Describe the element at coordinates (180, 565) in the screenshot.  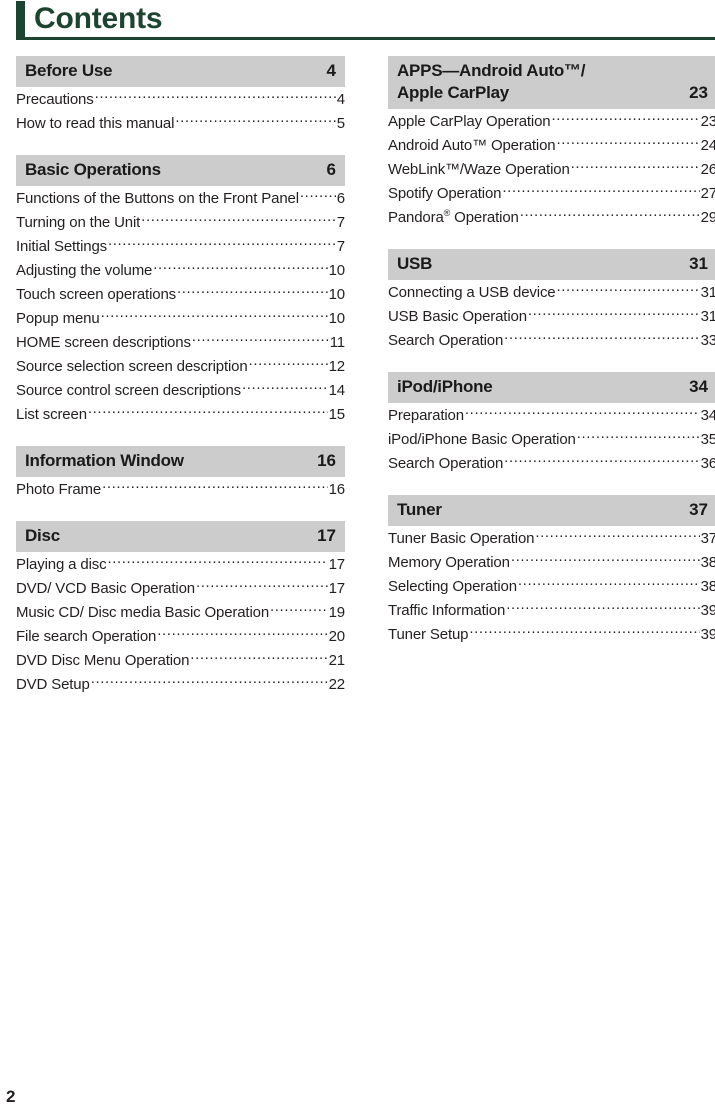
I see `toc-entry: Playing a disc 17` at that location.